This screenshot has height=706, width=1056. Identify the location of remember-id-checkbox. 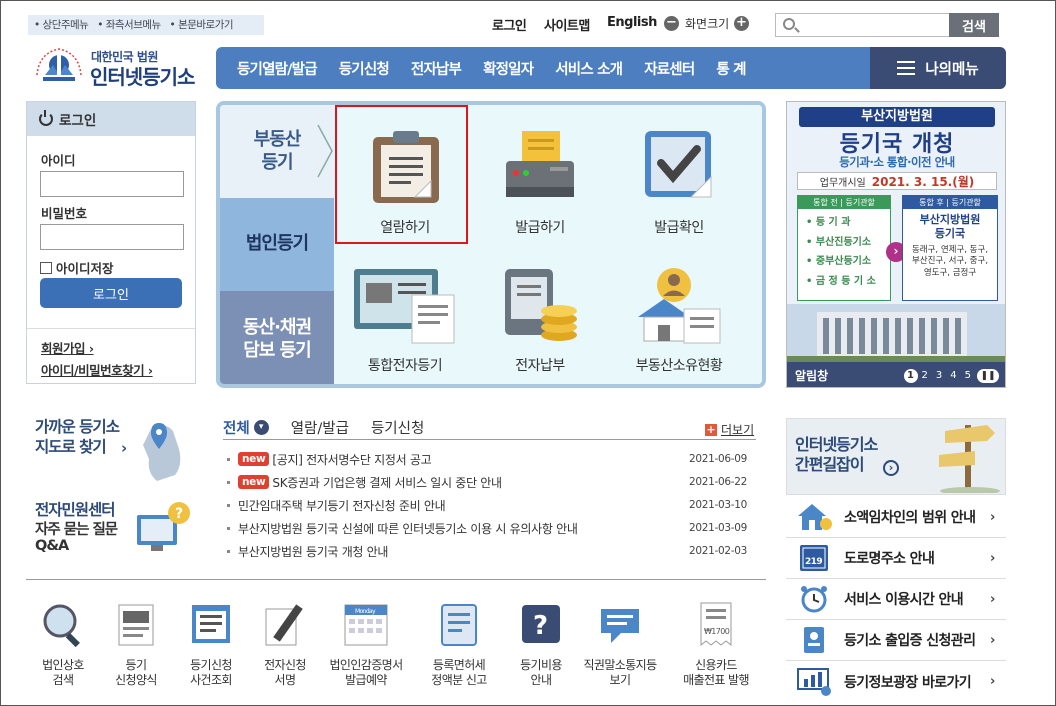
(46, 267).